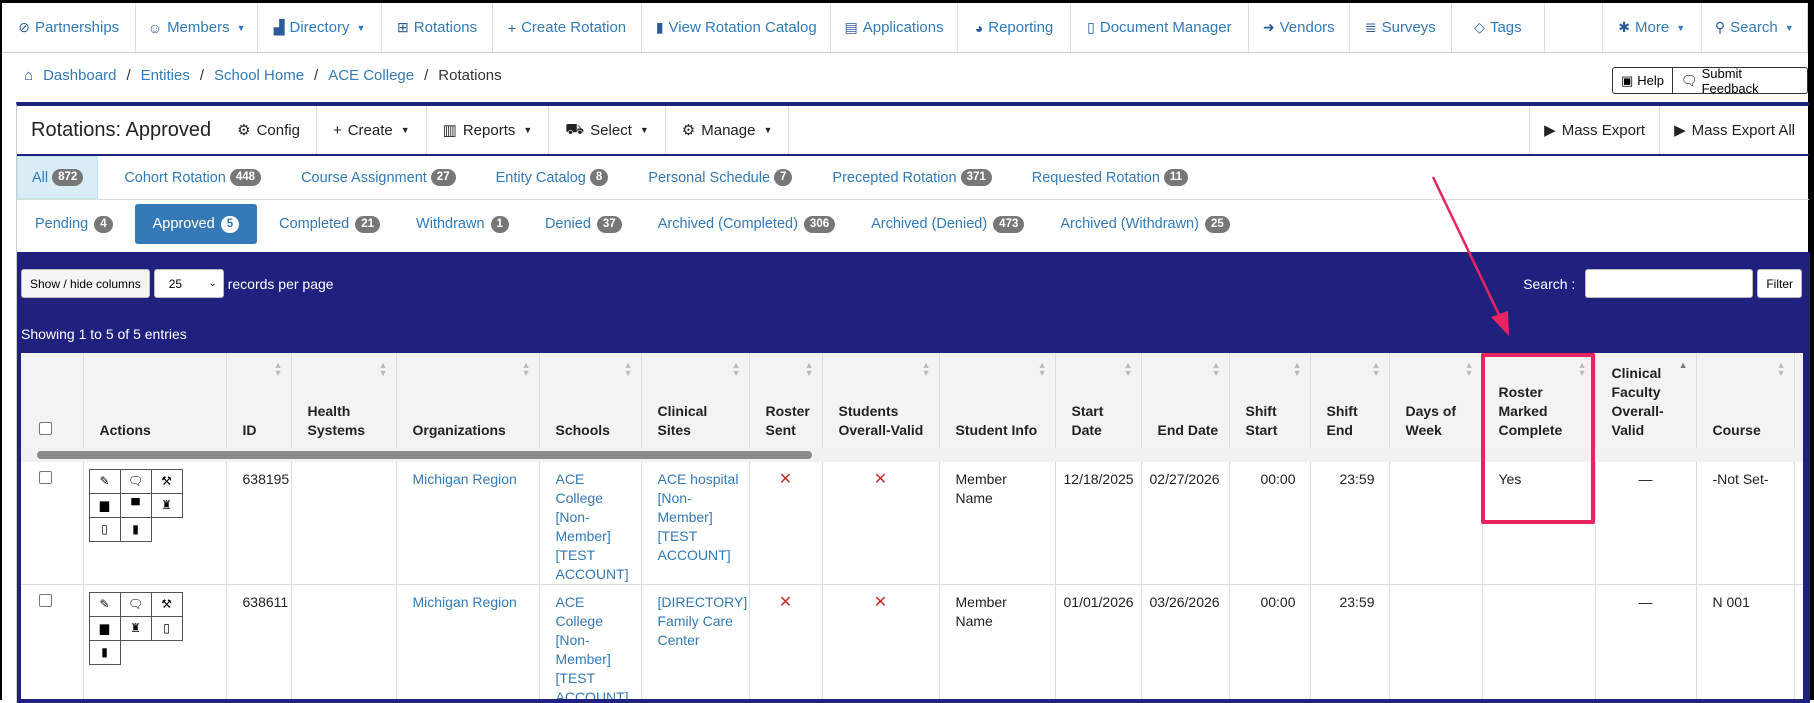 The width and height of the screenshot is (1814, 703). Describe the element at coordinates (462, 224) in the screenshot. I see `tab-withdrawn: Withdrawn 1` at that location.